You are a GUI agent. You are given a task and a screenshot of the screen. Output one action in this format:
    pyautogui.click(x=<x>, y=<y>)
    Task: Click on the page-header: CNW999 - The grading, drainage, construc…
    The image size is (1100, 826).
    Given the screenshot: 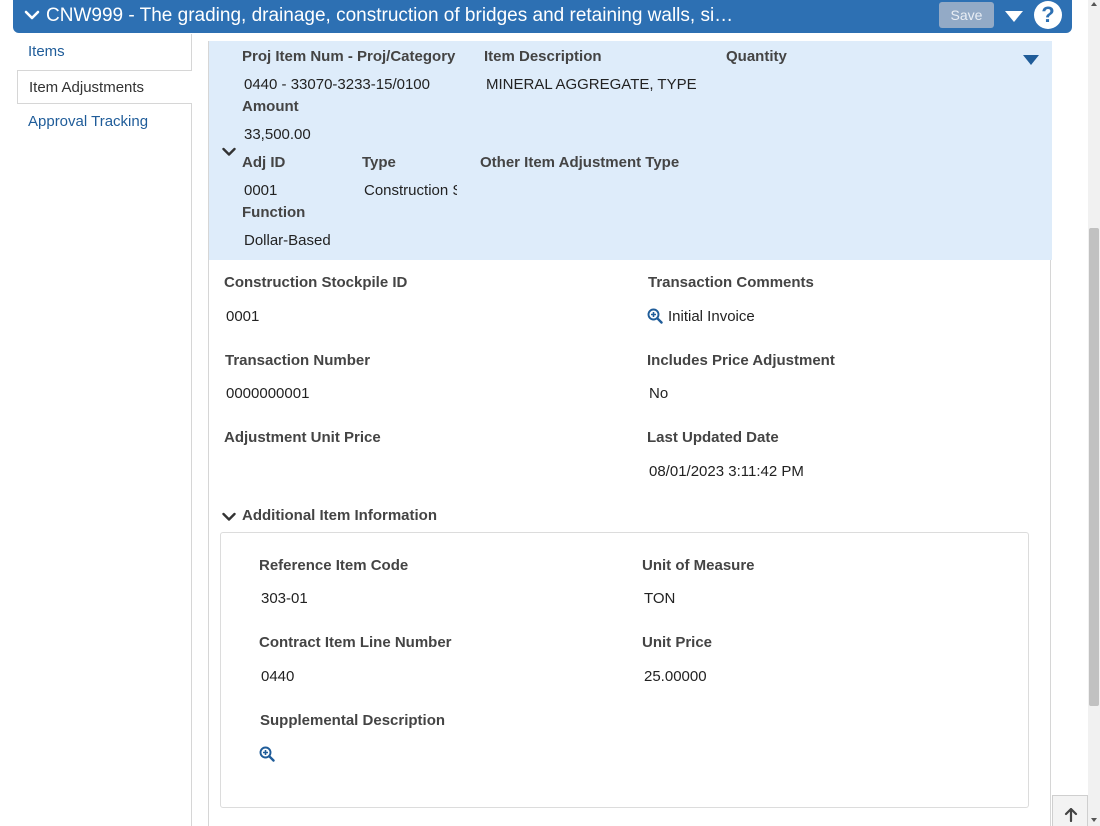 What is the action you would take?
    pyautogui.click(x=542, y=16)
    